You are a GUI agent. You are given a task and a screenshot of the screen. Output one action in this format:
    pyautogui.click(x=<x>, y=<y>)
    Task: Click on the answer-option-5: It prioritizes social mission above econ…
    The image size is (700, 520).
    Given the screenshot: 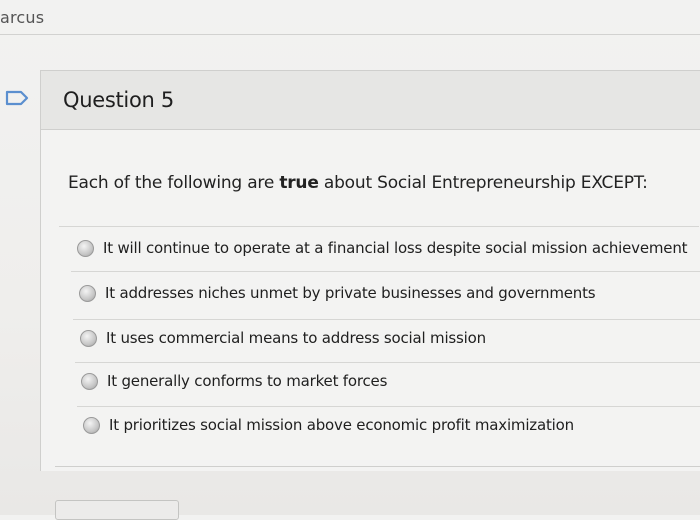 What is the action you would take?
    pyautogui.click(x=328, y=425)
    